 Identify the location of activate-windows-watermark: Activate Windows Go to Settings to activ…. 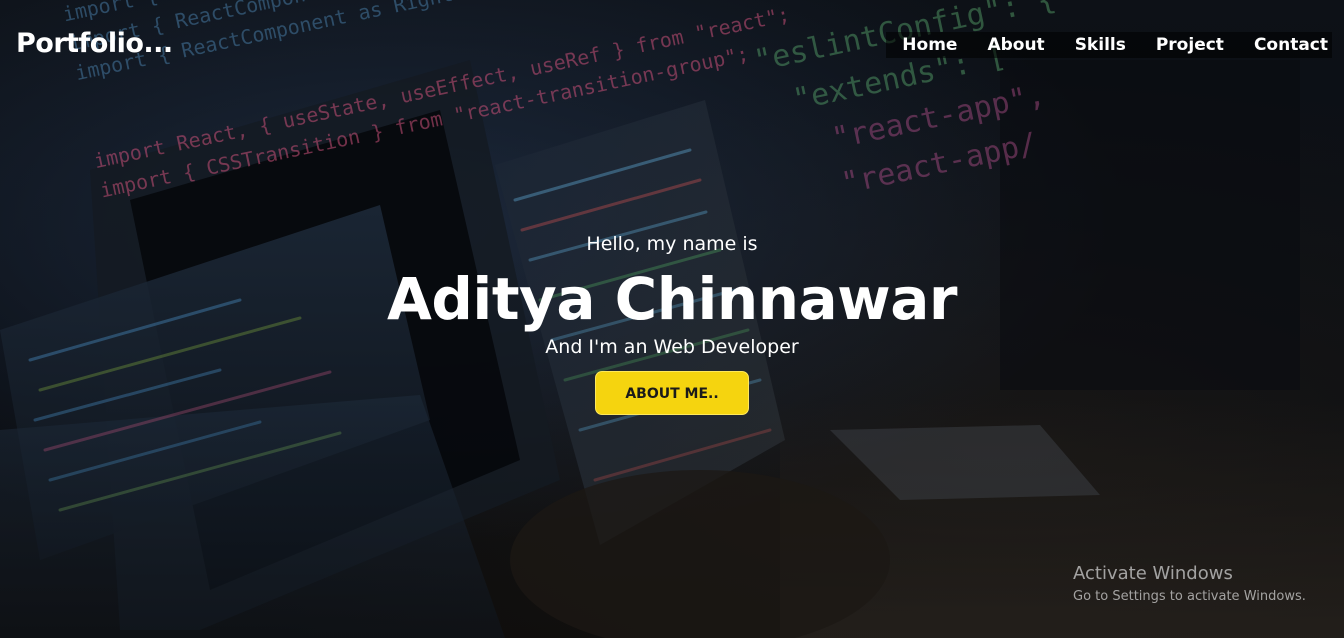
(1189, 585).